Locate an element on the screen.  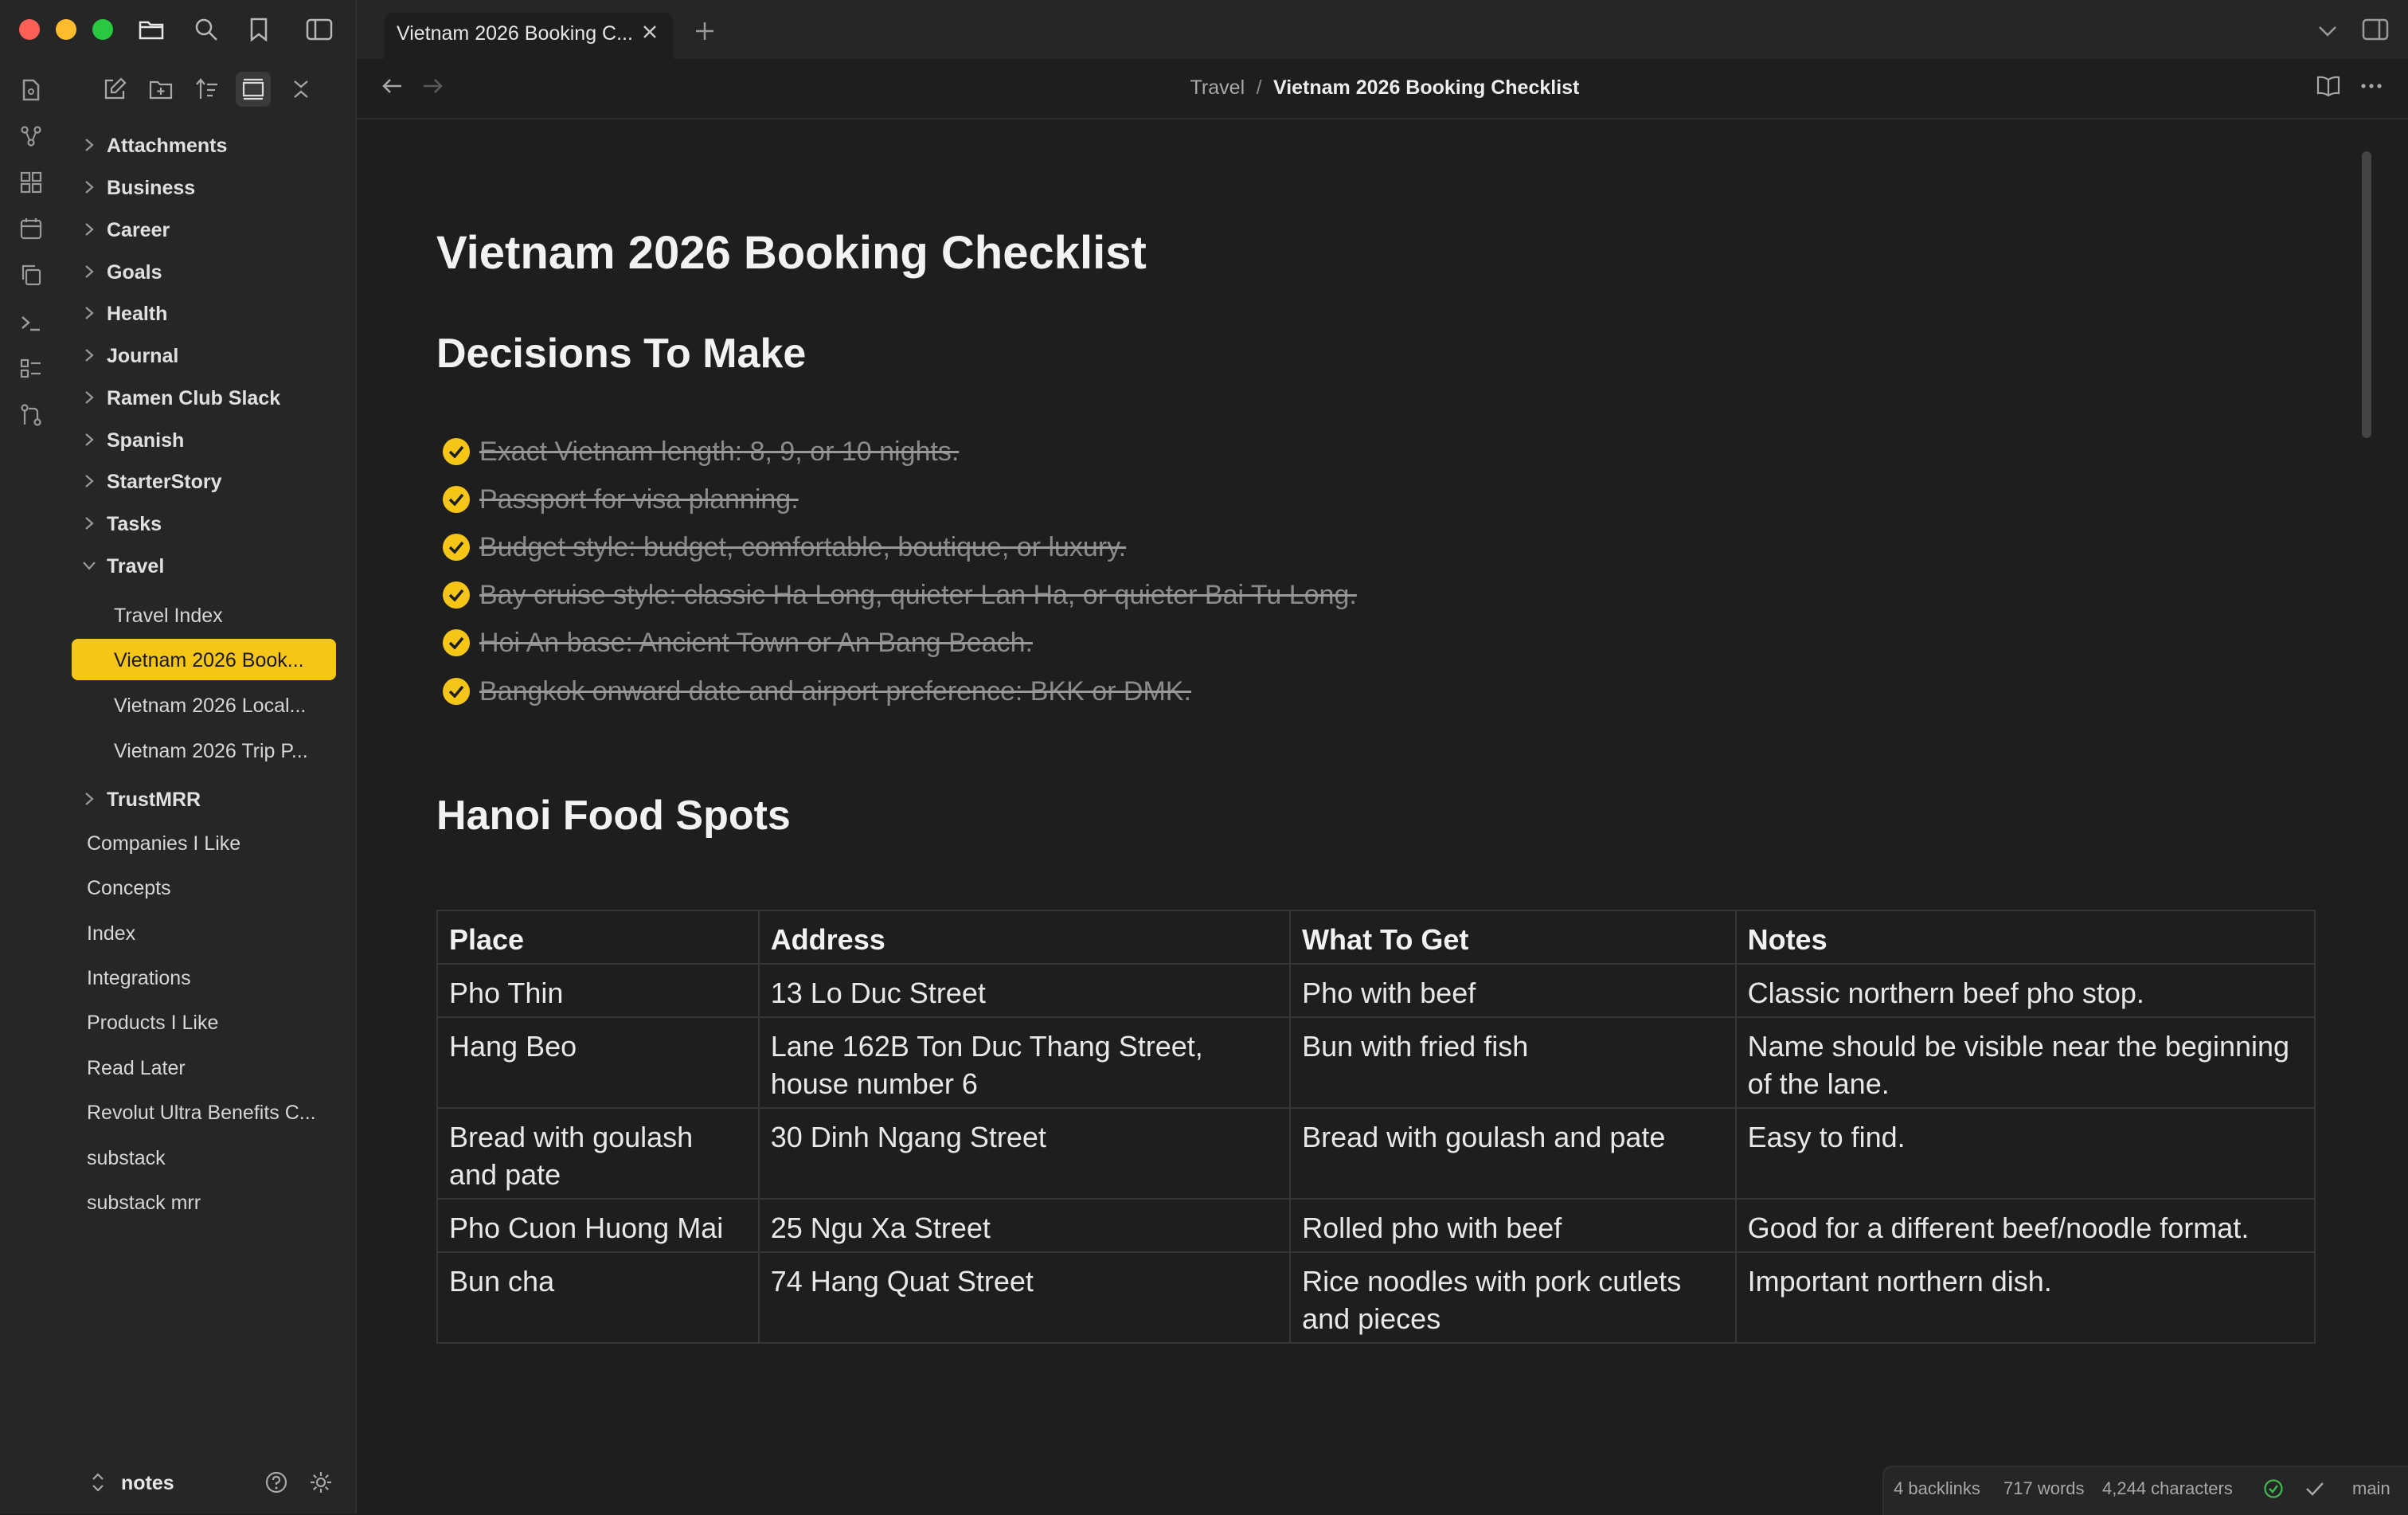
more-options-icon is located at coordinates (2371, 86).